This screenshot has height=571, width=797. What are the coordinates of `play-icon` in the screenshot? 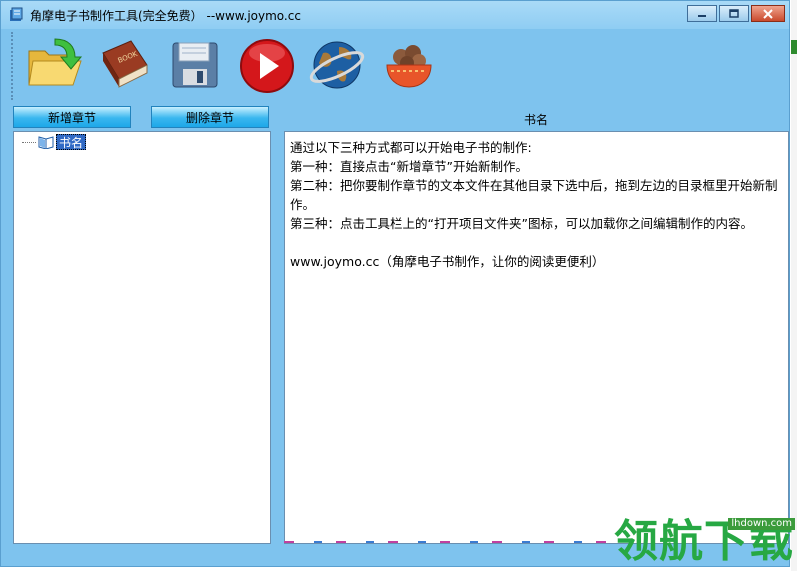 It's located at (267, 66).